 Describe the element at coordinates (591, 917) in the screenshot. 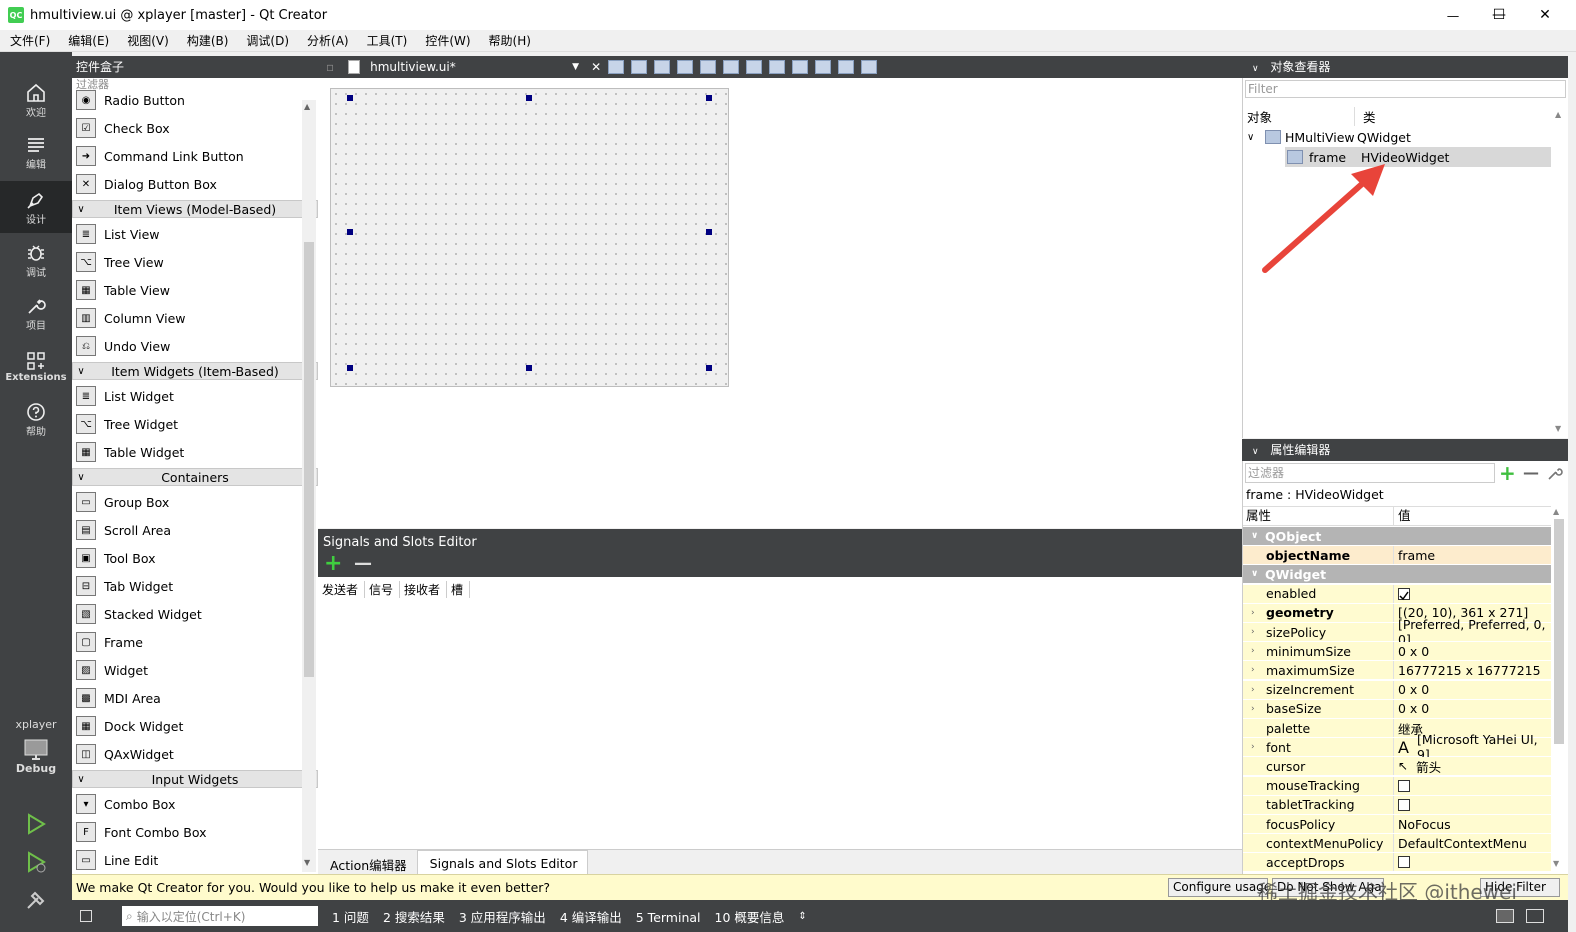

I see `output-pane-button: 4 编译输出` at that location.